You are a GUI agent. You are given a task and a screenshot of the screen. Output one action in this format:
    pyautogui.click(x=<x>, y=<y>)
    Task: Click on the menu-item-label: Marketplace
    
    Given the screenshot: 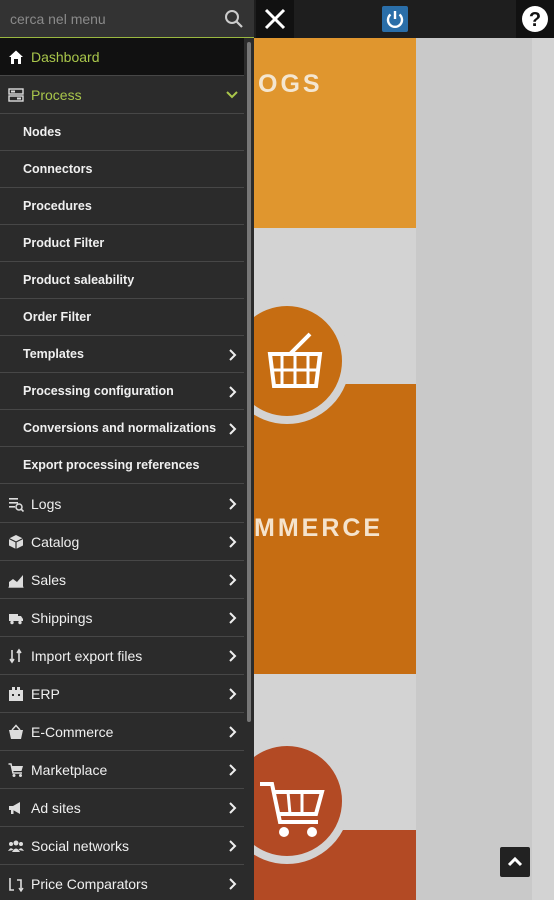 What is the action you would take?
    pyautogui.click(x=69, y=770)
    